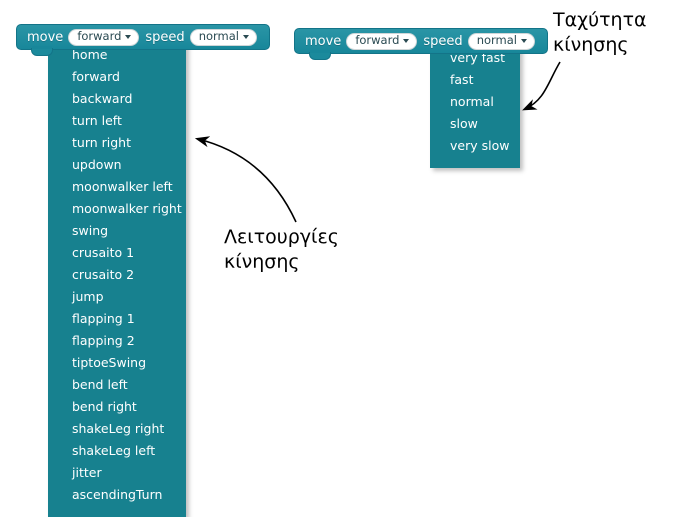 This screenshot has height=517, width=683. Describe the element at coordinates (600, 32) in the screenshot. I see `annotation-speed-label: Ταχύτητα κίνησης` at that location.